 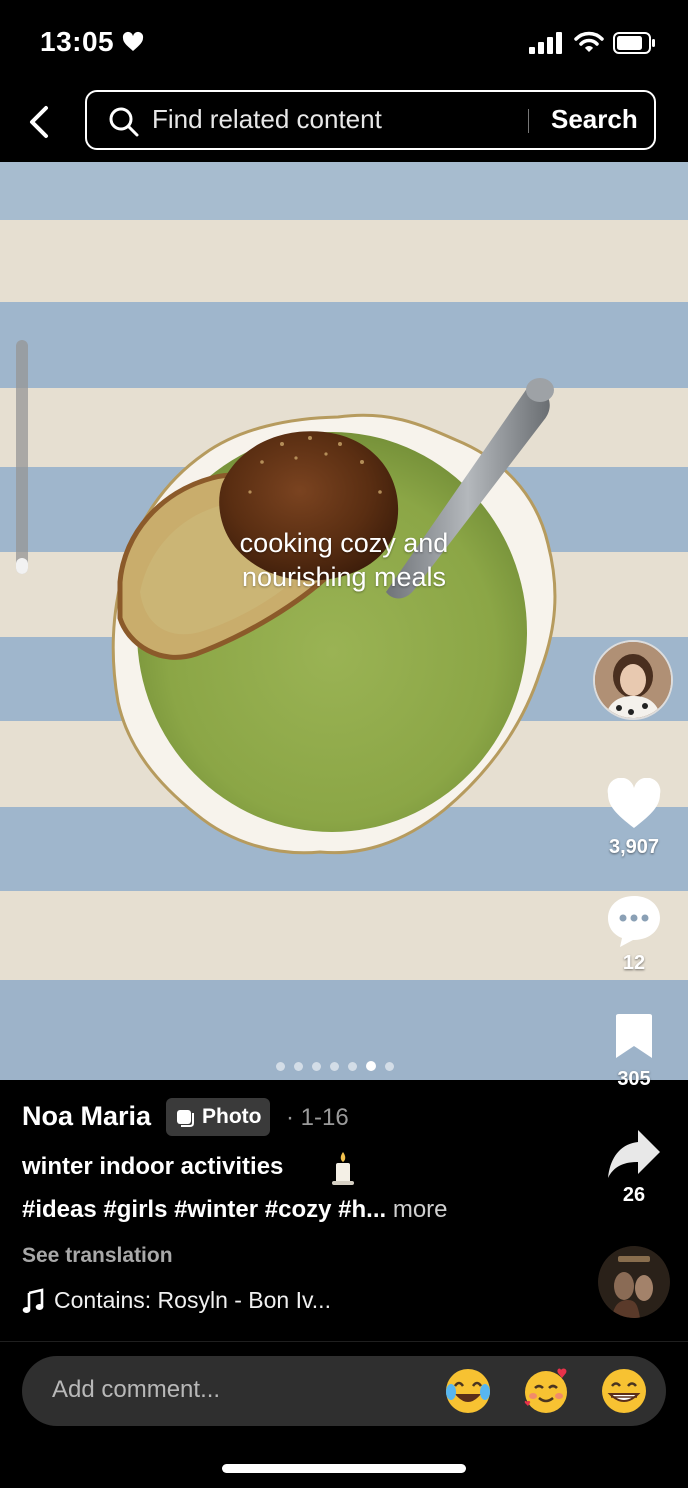 I want to click on signal-icon, so click(x=545, y=43).